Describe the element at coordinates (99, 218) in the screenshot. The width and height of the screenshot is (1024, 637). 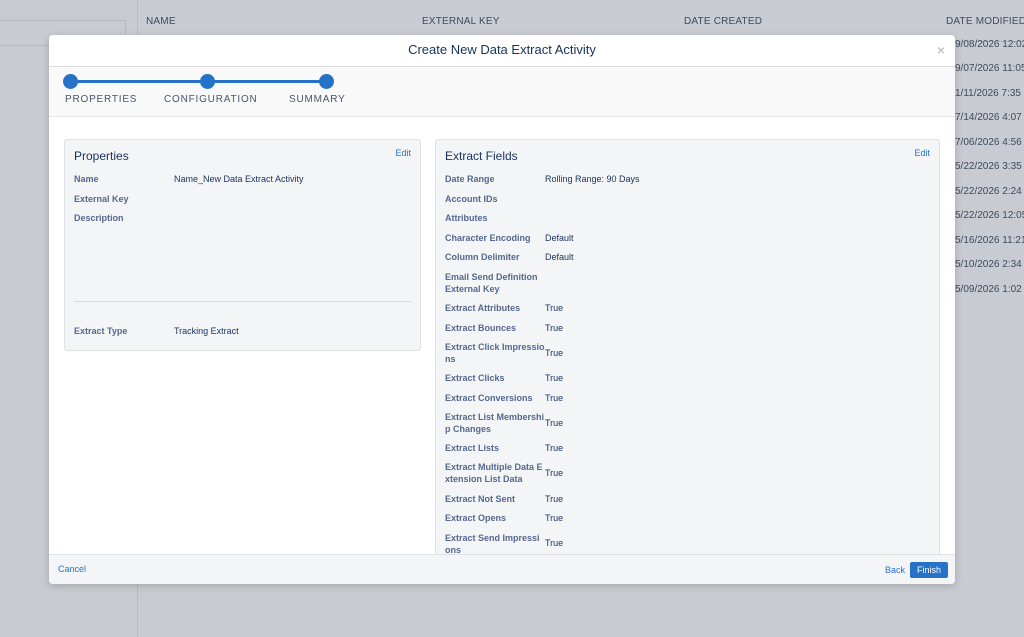
I see `property-label-description: Description` at that location.